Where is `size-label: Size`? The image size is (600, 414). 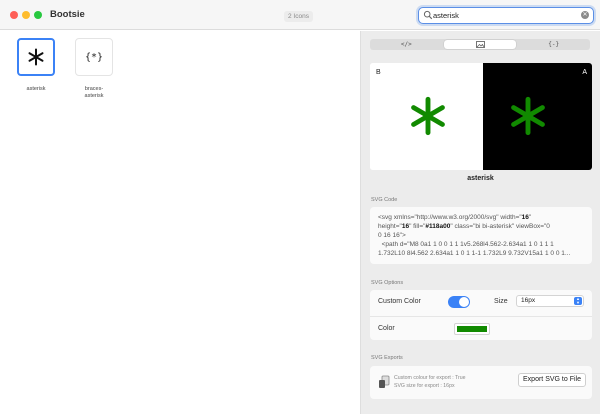
size-label: Size is located at coordinates (501, 301).